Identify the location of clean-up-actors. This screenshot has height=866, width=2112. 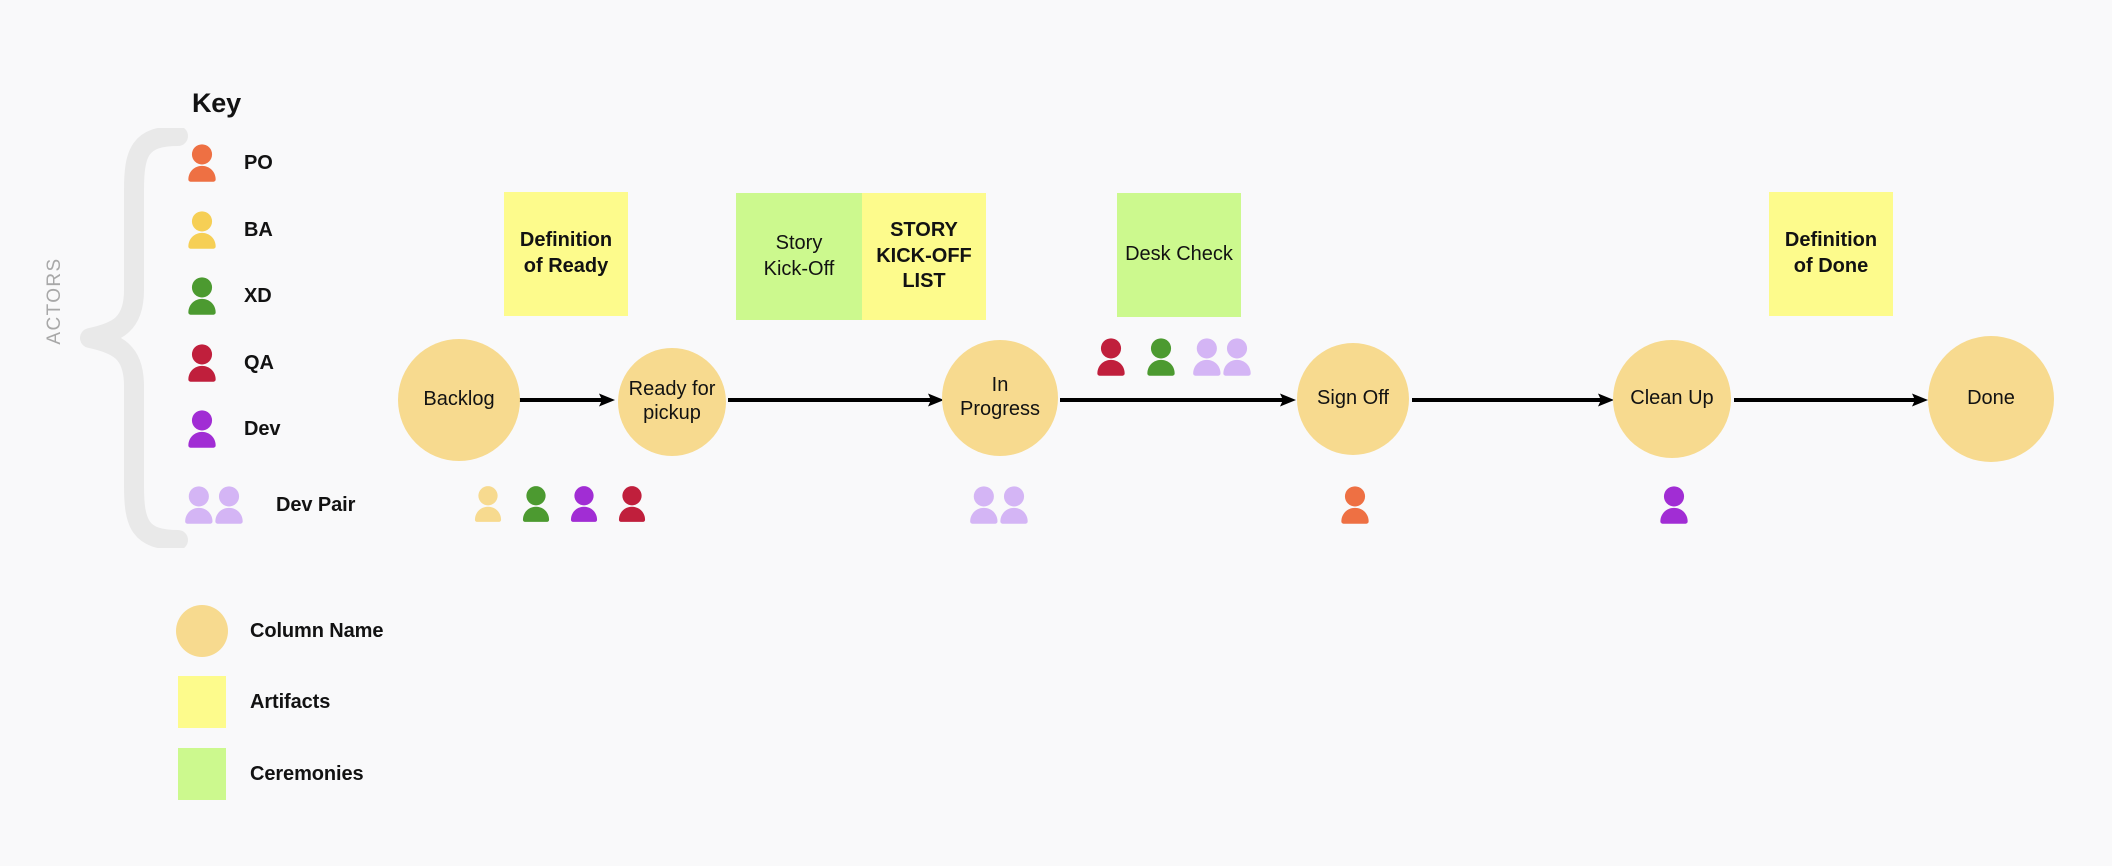
(1676, 507).